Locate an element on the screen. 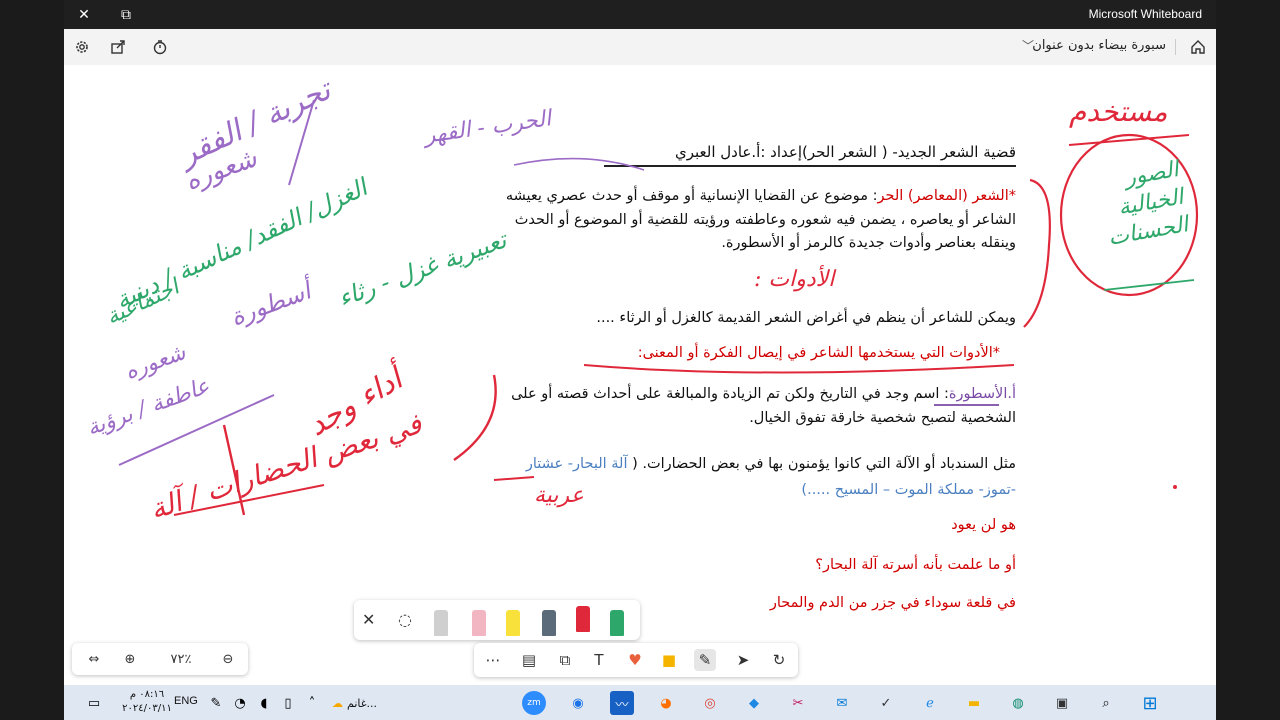  mail-icon: ✉ is located at coordinates (842, 703).